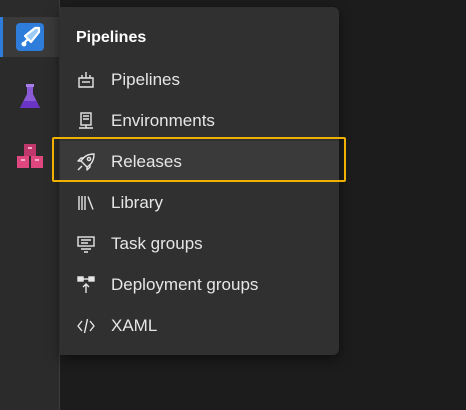 This screenshot has height=410, width=466. I want to click on library-icon, so click(86, 203).